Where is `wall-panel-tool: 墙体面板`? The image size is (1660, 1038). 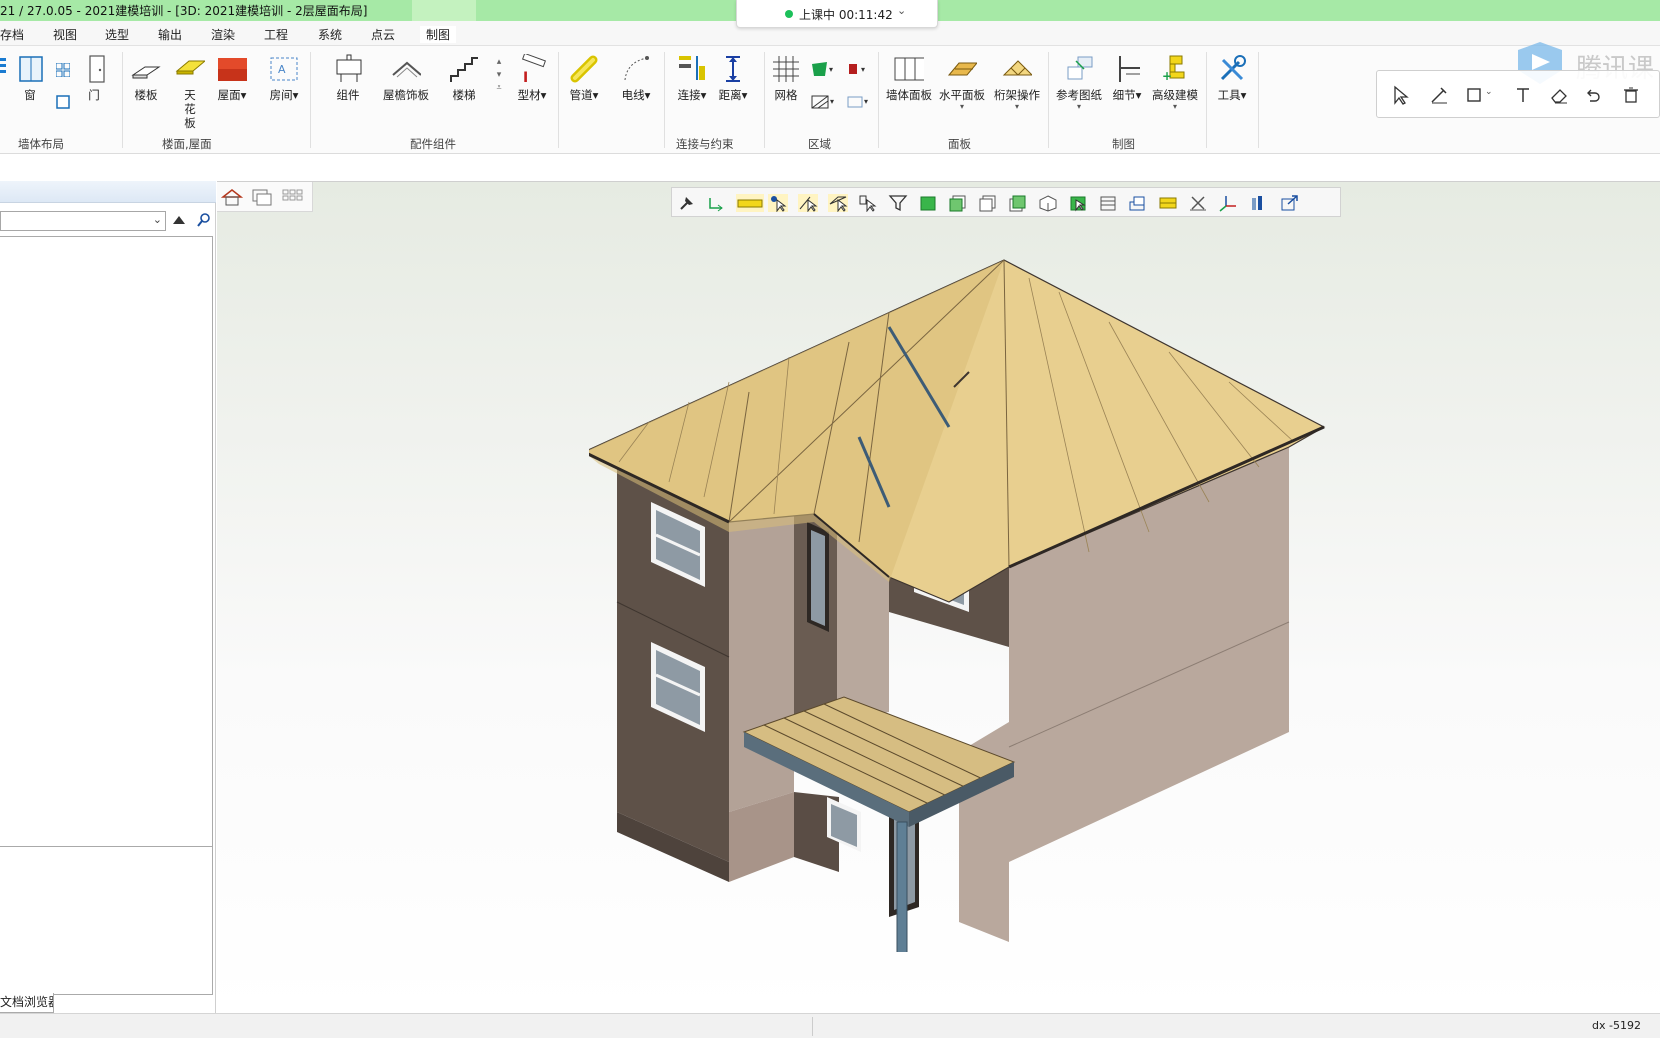
wall-panel-tool: 墙体面板 is located at coordinates (909, 78).